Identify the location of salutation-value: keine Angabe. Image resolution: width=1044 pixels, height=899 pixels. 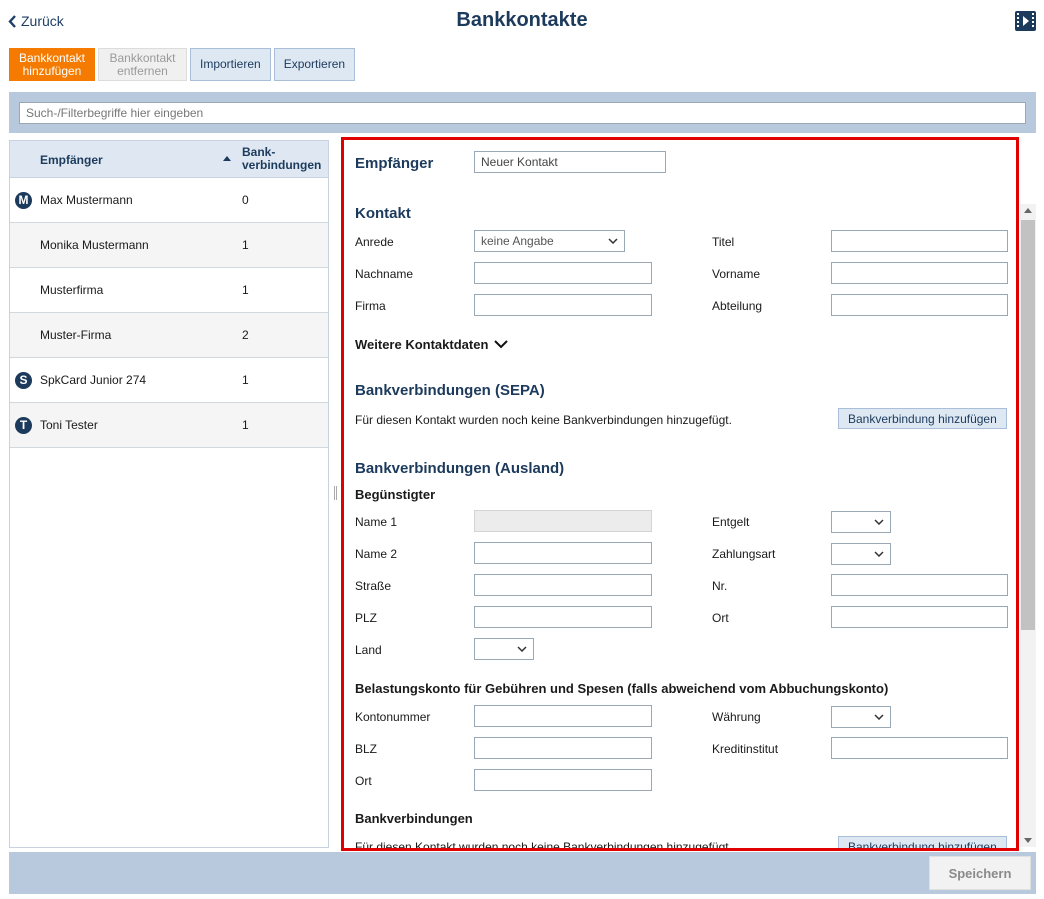
(517, 241).